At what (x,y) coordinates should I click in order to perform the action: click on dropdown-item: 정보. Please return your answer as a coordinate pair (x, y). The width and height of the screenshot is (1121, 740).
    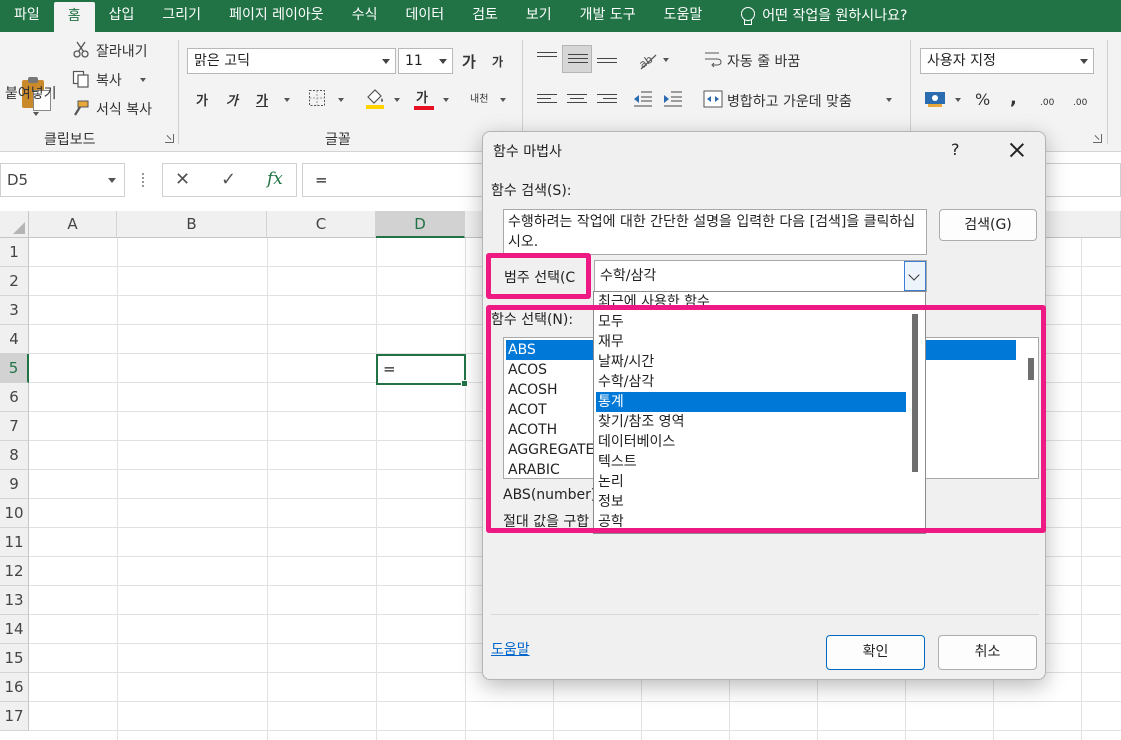
    Looking at the image, I should click on (751, 502).